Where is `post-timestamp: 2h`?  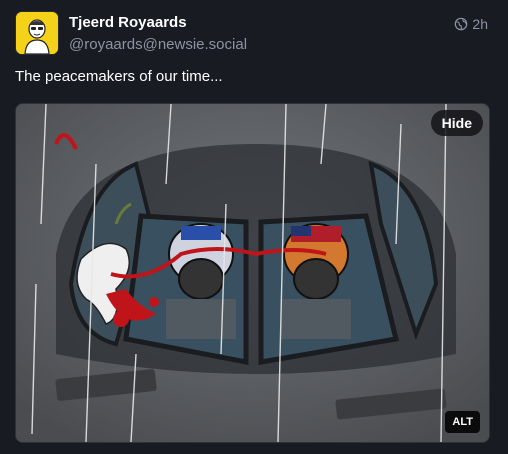
post-timestamp: 2h is located at coordinates (480, 24).